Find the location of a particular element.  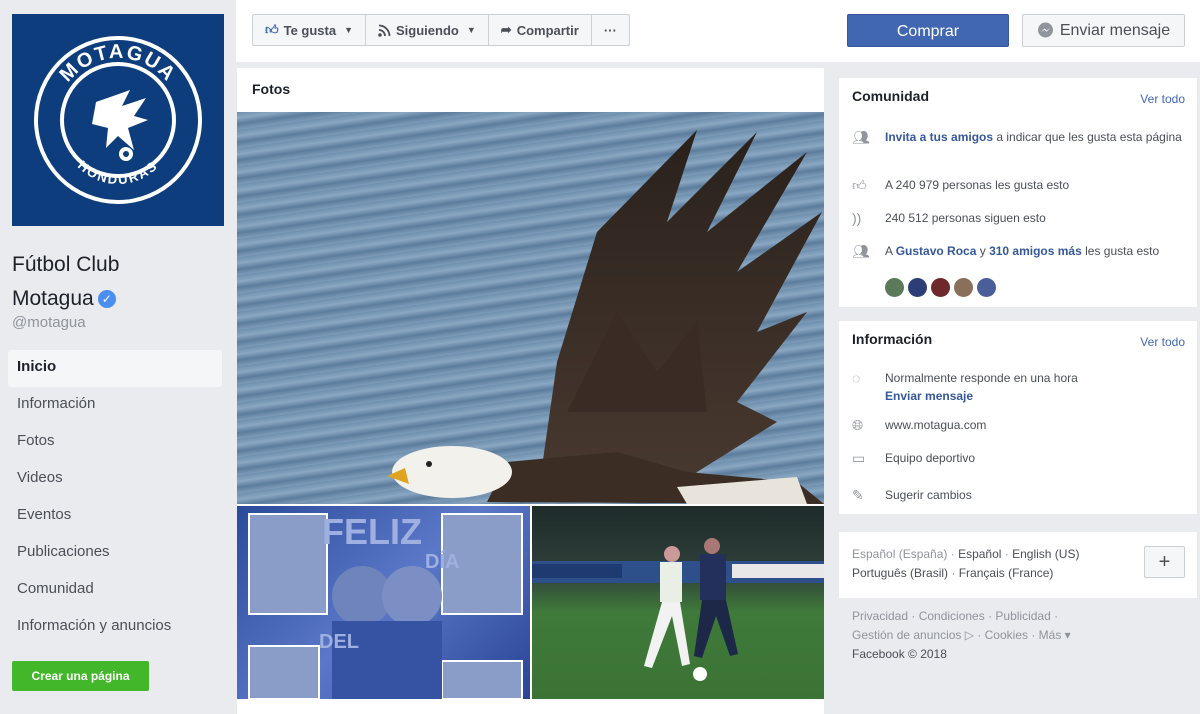

nav-item-inicio: Inicio is located at coordinates (115, 368).